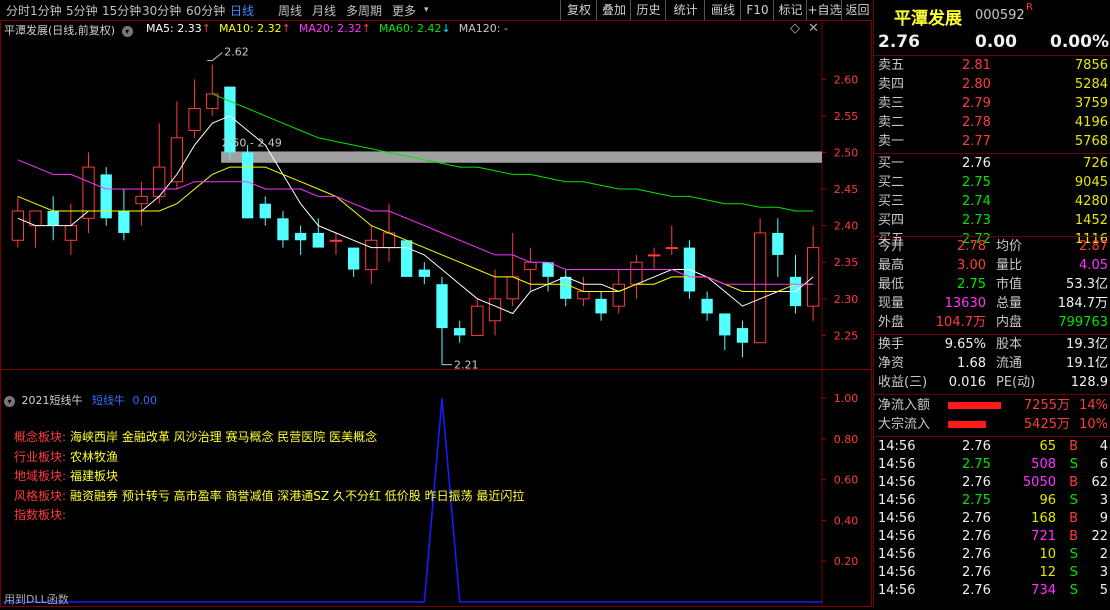 This screenshot has width=1110, height=610. Describe the element at coordinates (795, 28) in the screenshot. I see `diamond-icon: ◇` at that location.